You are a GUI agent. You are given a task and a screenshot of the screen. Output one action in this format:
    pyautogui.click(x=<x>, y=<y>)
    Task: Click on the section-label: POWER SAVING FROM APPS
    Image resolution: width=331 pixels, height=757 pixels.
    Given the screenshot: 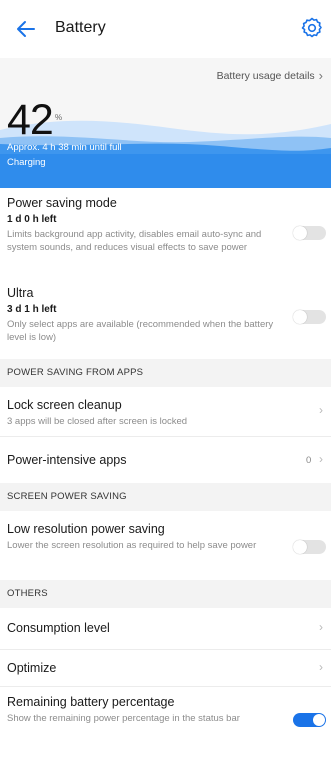 What is the action you would take?
    pyautogui.click(x=75, y=372)
    